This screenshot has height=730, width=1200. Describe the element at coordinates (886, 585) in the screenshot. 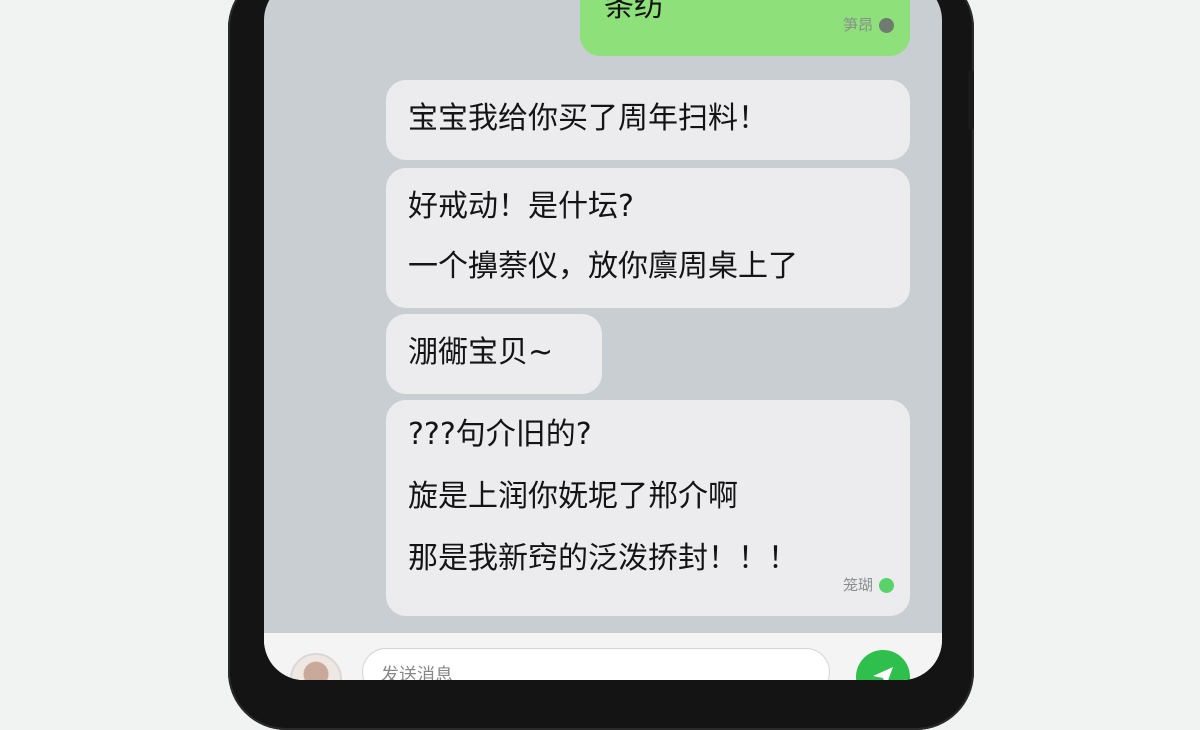

I see `online-dot-icon` at that location.